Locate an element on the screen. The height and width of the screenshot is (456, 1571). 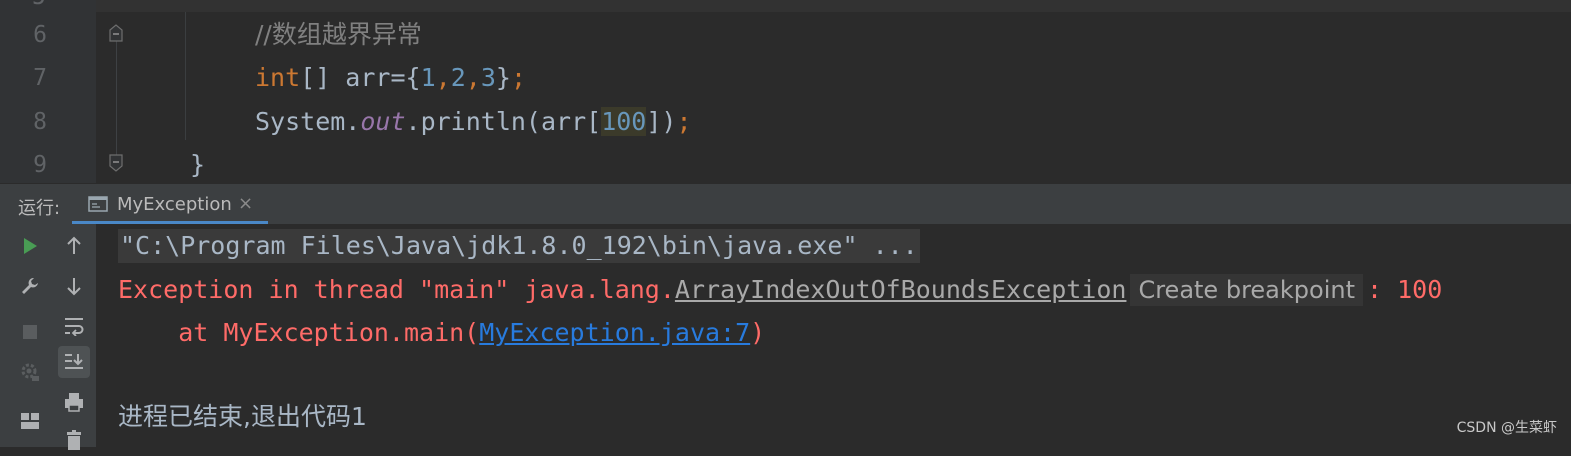
trash-icon is located at coordinates (74, 440).